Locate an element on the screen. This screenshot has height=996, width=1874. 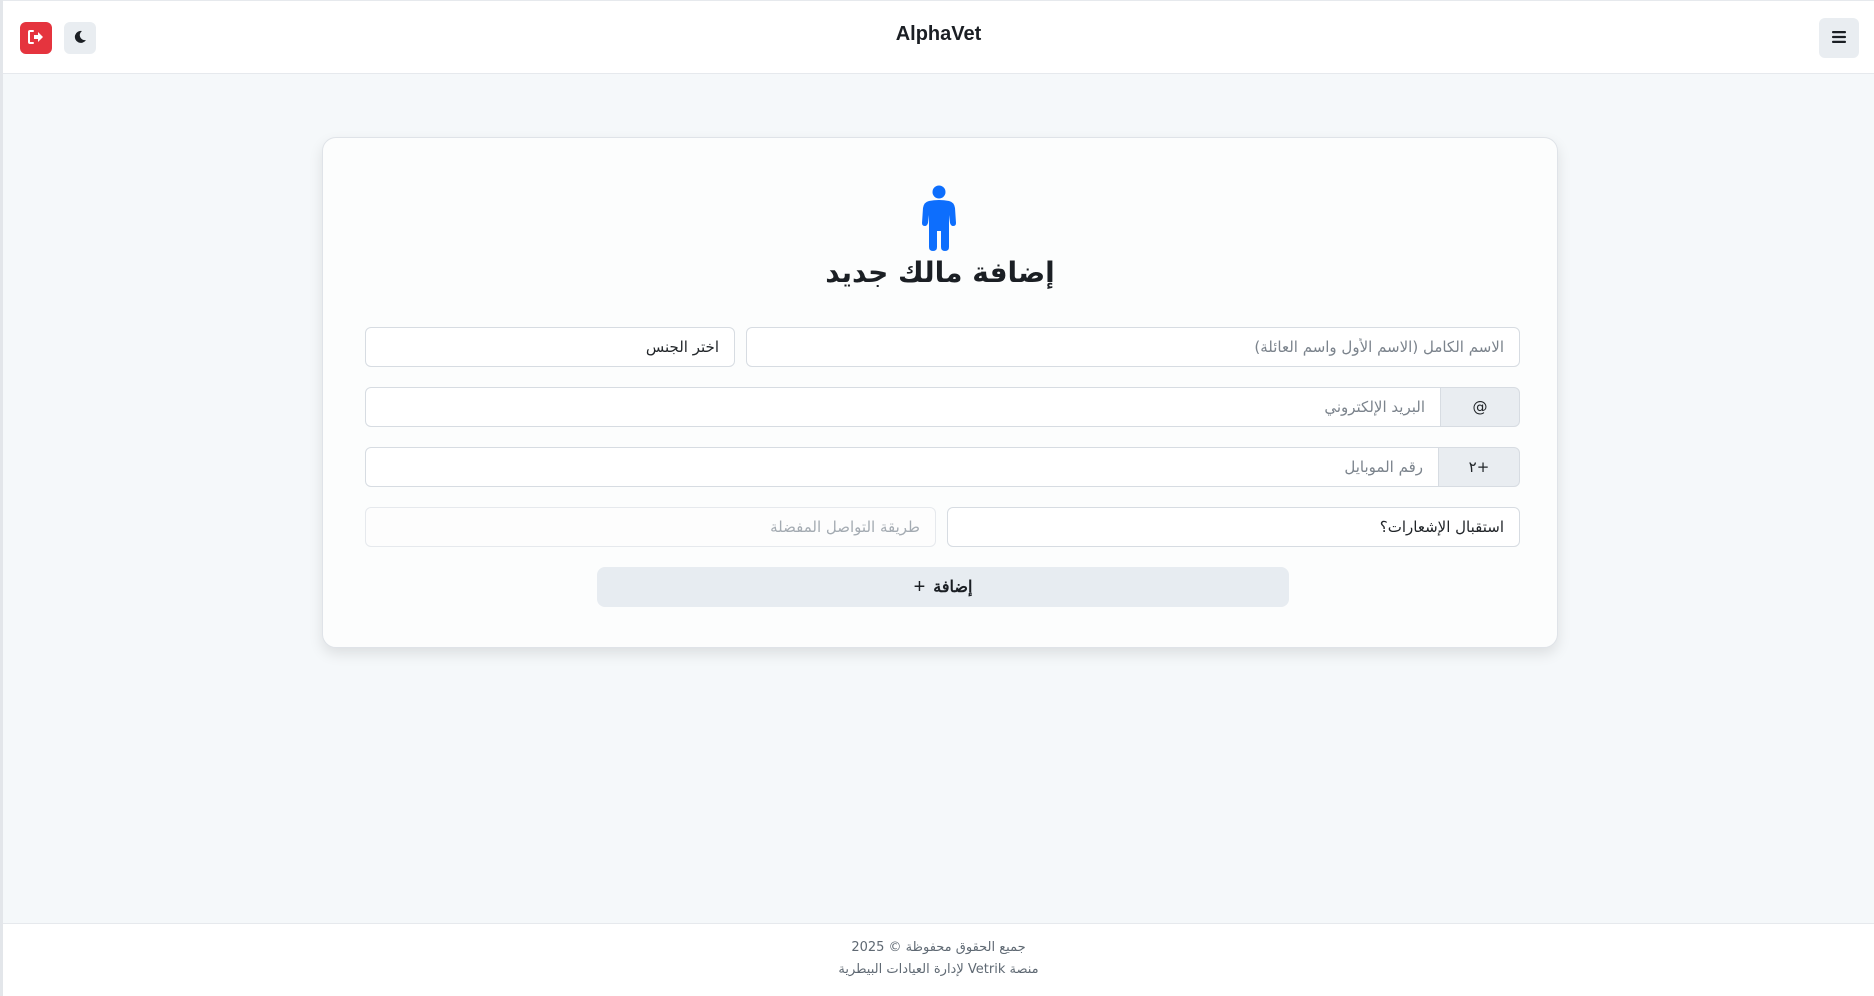
gender-select-label: اختر الجنس is located at coordinates (682, 347).